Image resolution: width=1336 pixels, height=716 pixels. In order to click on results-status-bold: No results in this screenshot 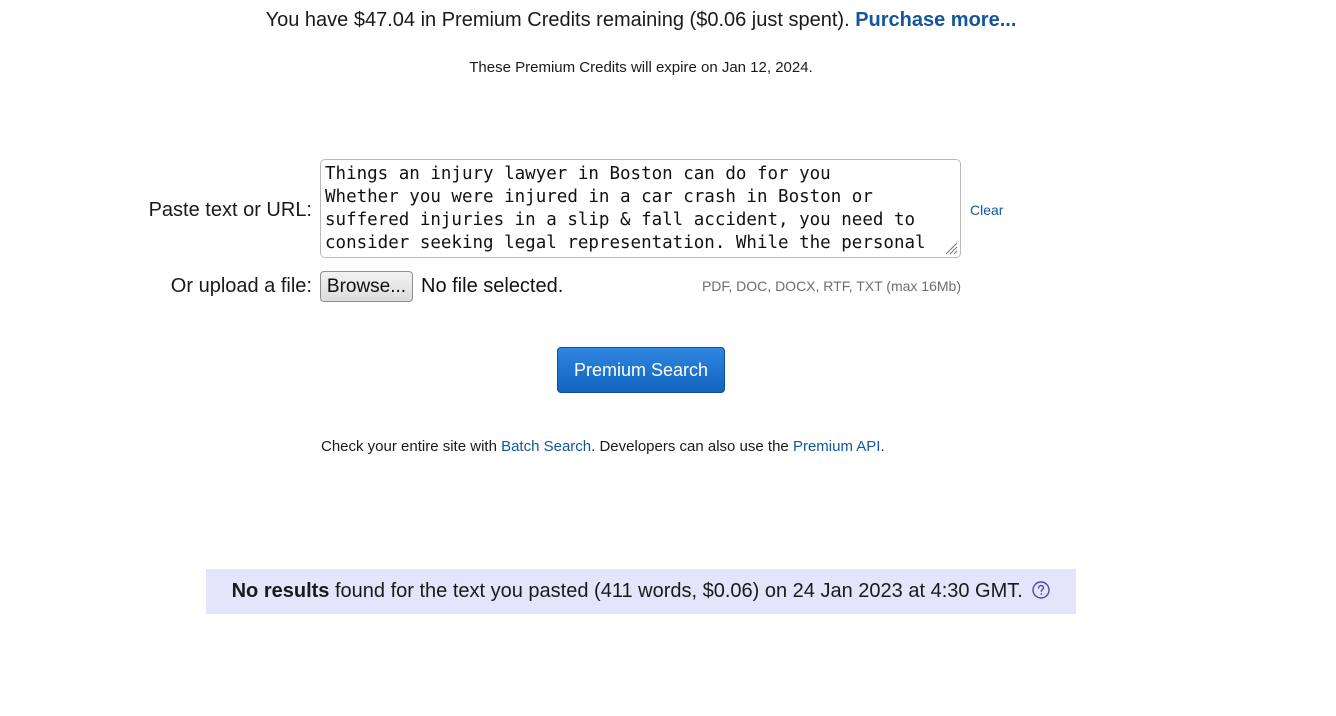, I will do `click(280, 591)`.